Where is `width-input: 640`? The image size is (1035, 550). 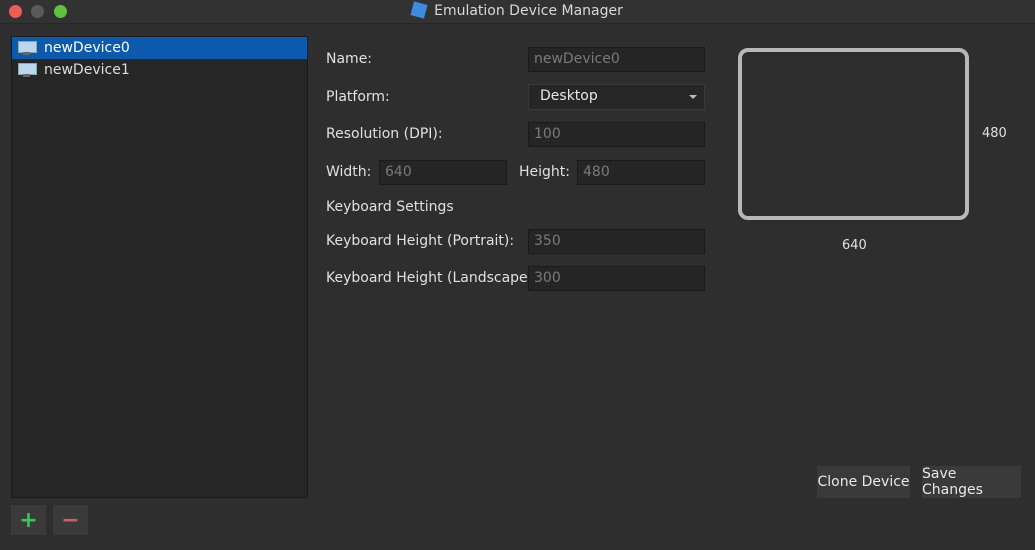 width-input: 640 is located at coordinates (443, 172).